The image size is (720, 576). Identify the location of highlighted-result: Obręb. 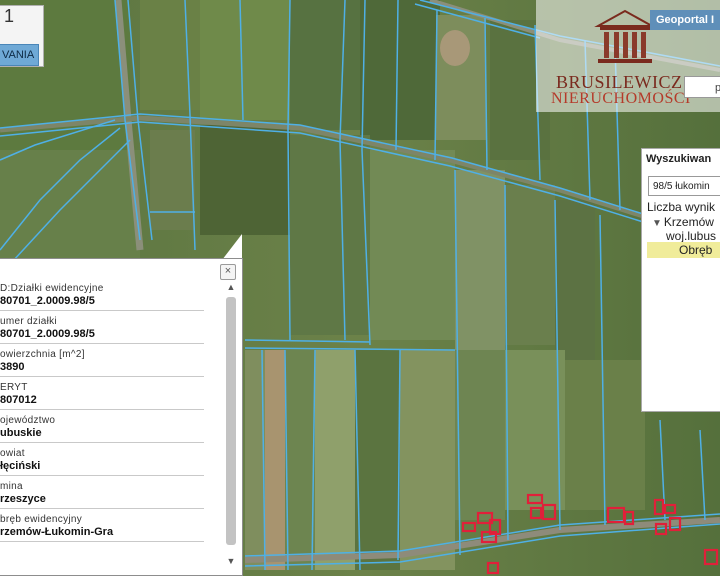
(683, 250).